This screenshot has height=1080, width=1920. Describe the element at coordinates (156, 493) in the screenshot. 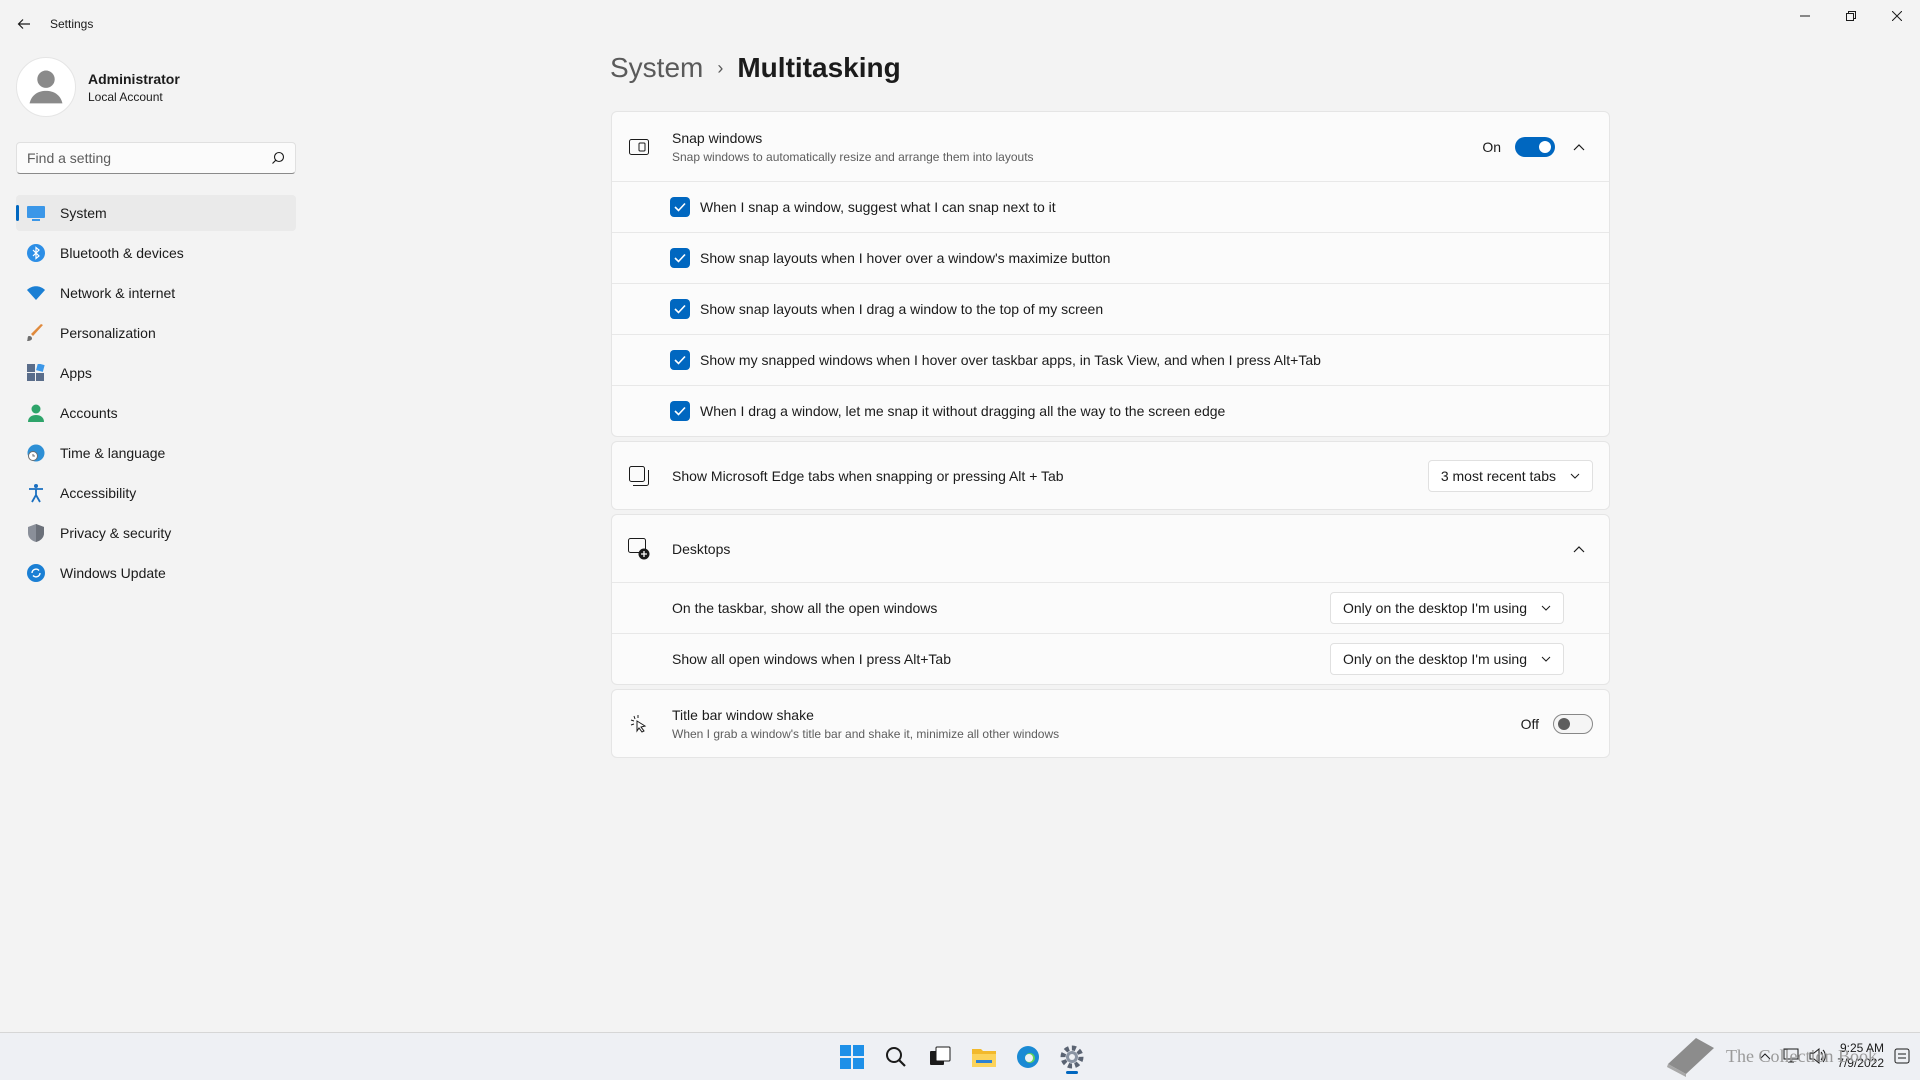

I see `sidebar-item-accessibility: Accessibility` at that location.